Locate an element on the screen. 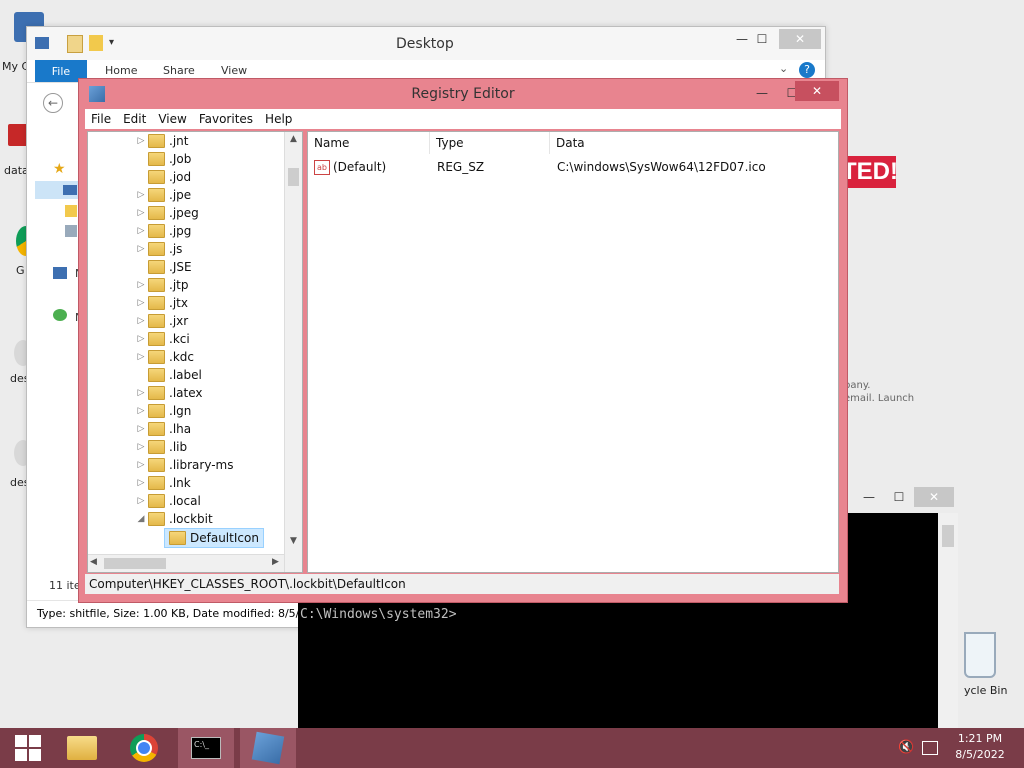 This screenshot has width=1024, height=768. tree-item: ▷ .kdc is located at coordinates (165, 357).